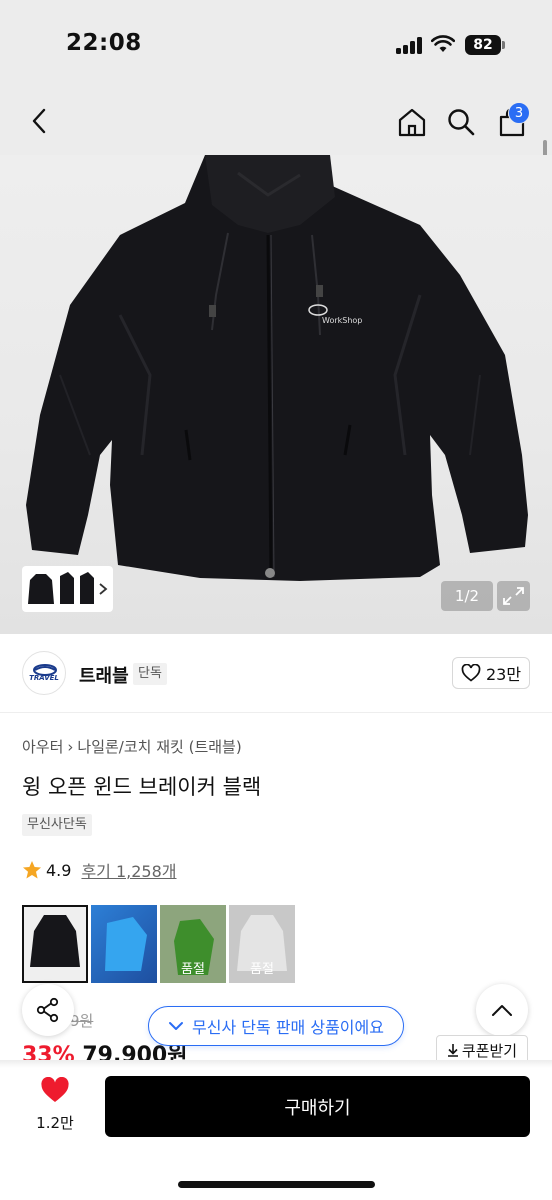  What do you see at coordinates (276, 712) in the screenshot?
I see `divider` at bounding box center [276, 712].